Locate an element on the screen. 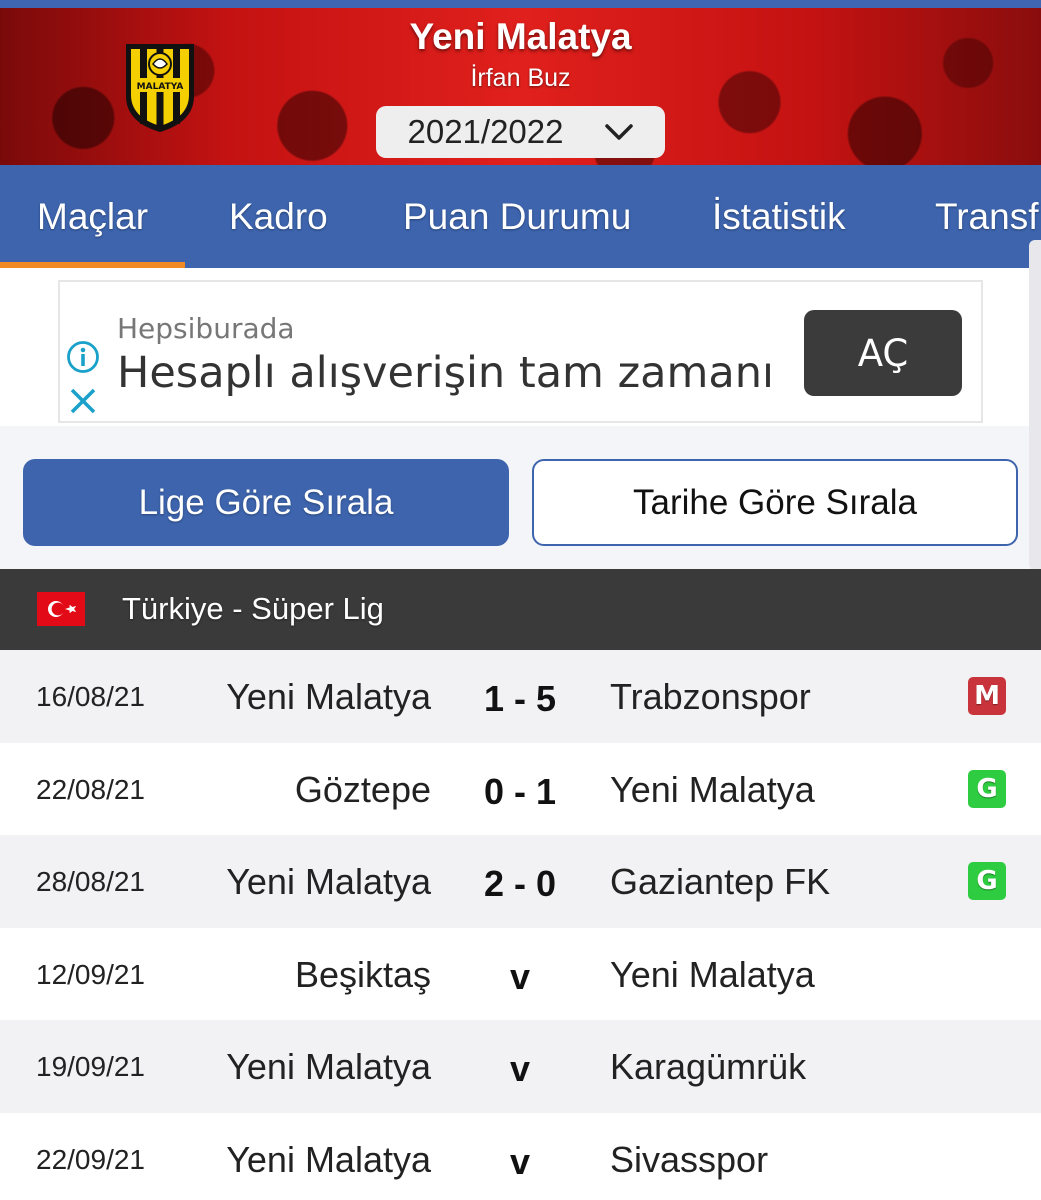  result-badge: M is located at coordinates (987, 696).